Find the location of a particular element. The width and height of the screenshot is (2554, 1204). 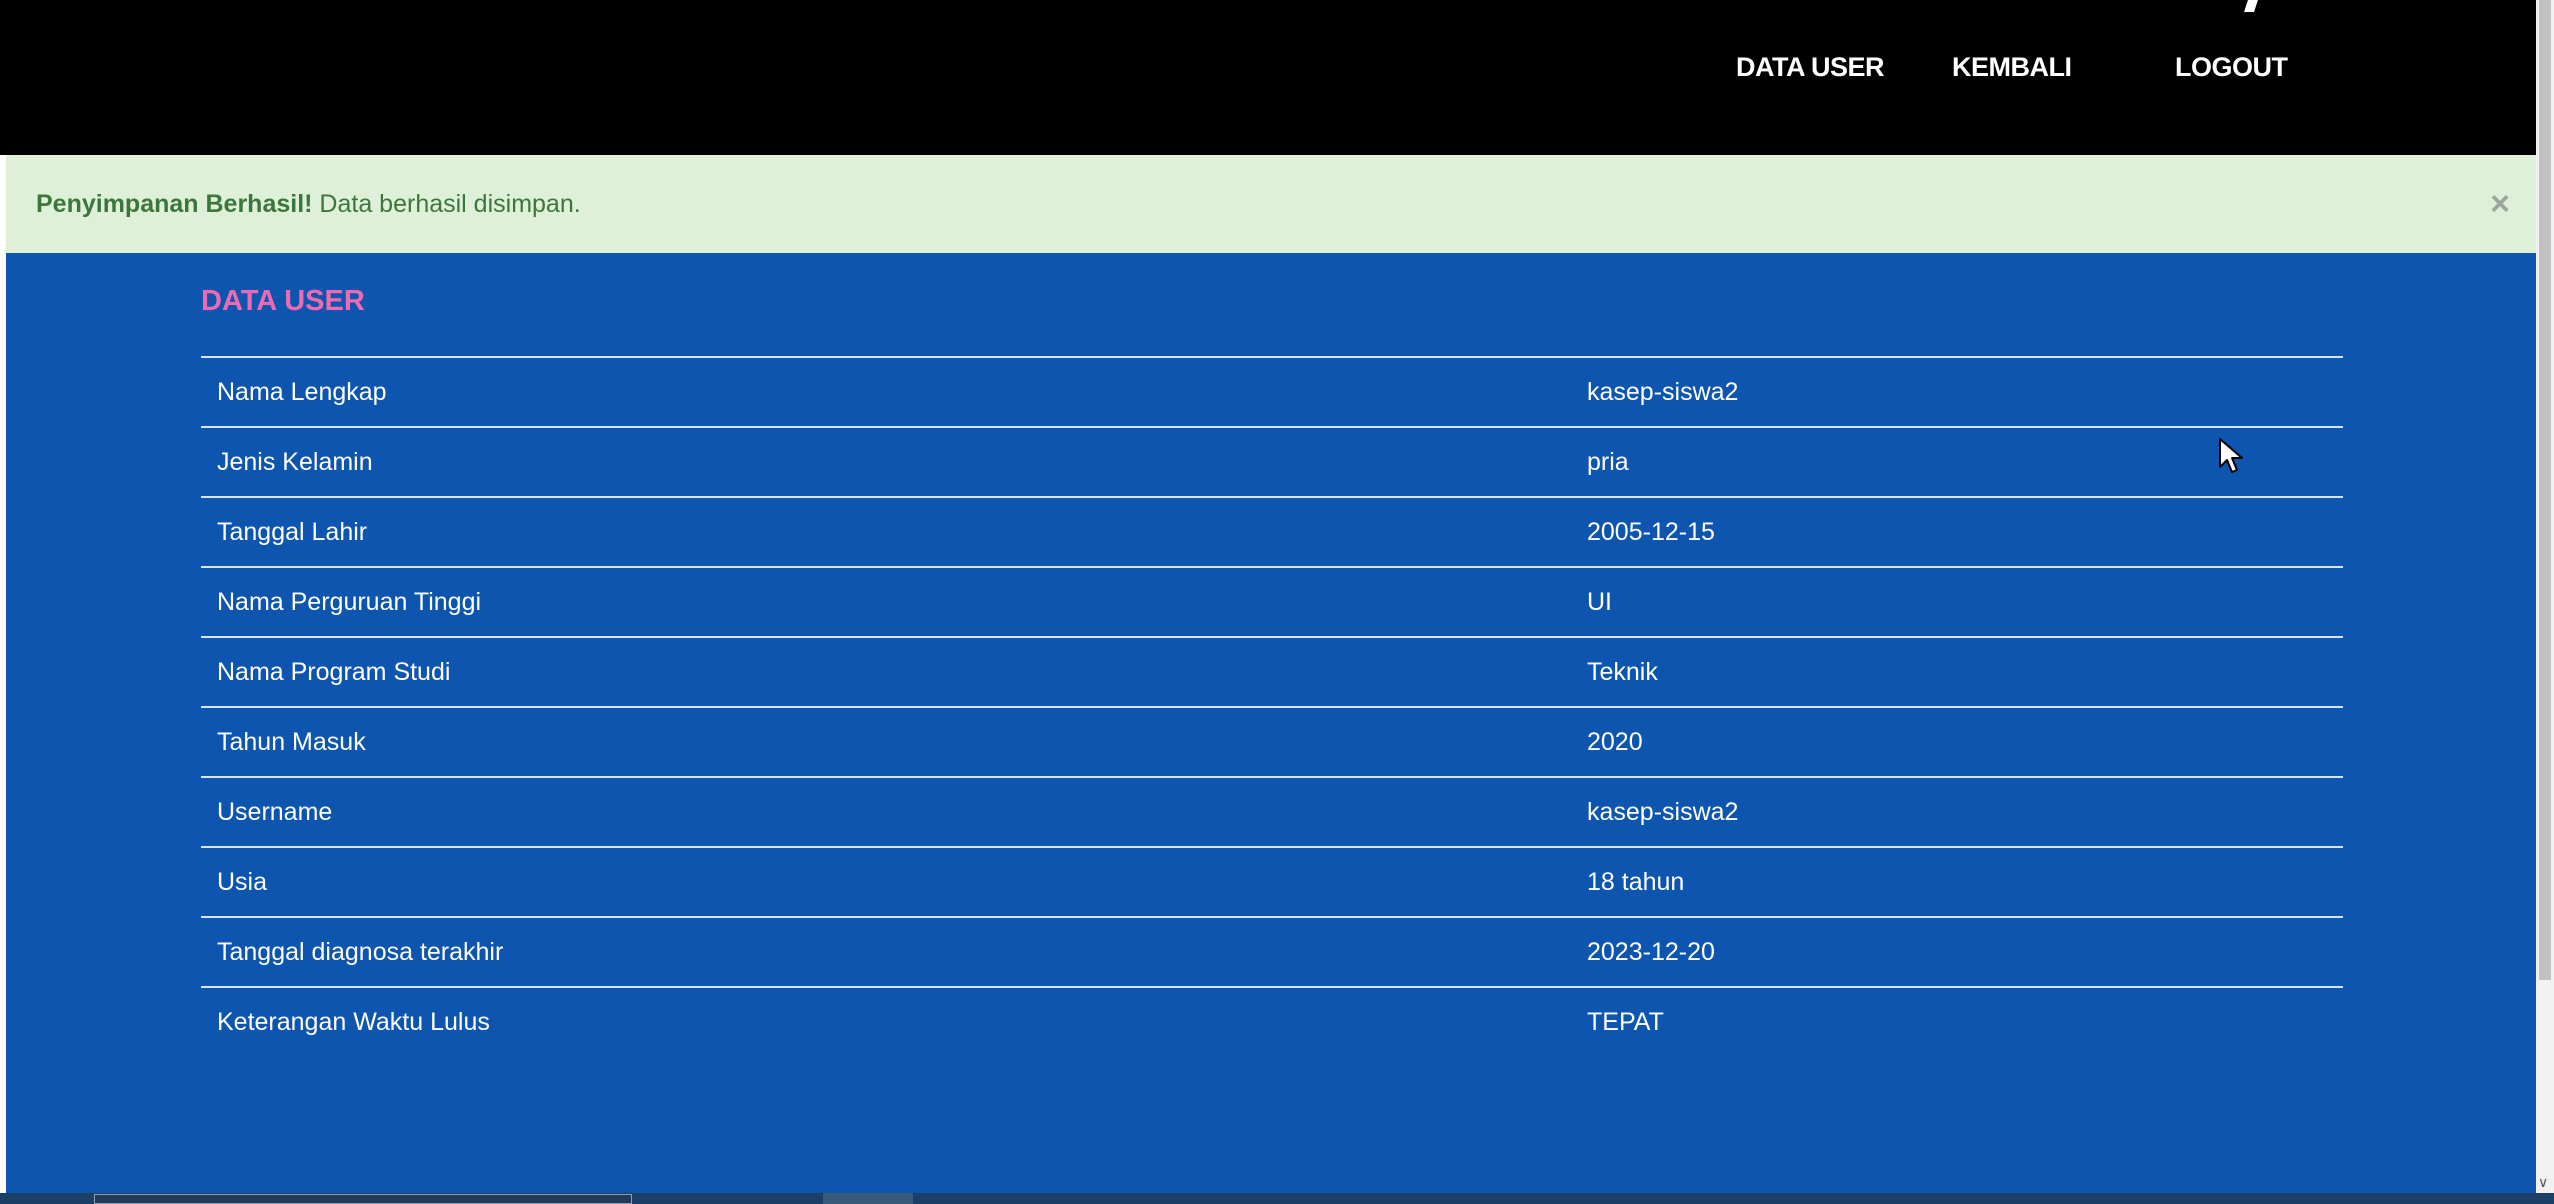

row-label: Nama Lengkap is located at coordinates (302, 392).